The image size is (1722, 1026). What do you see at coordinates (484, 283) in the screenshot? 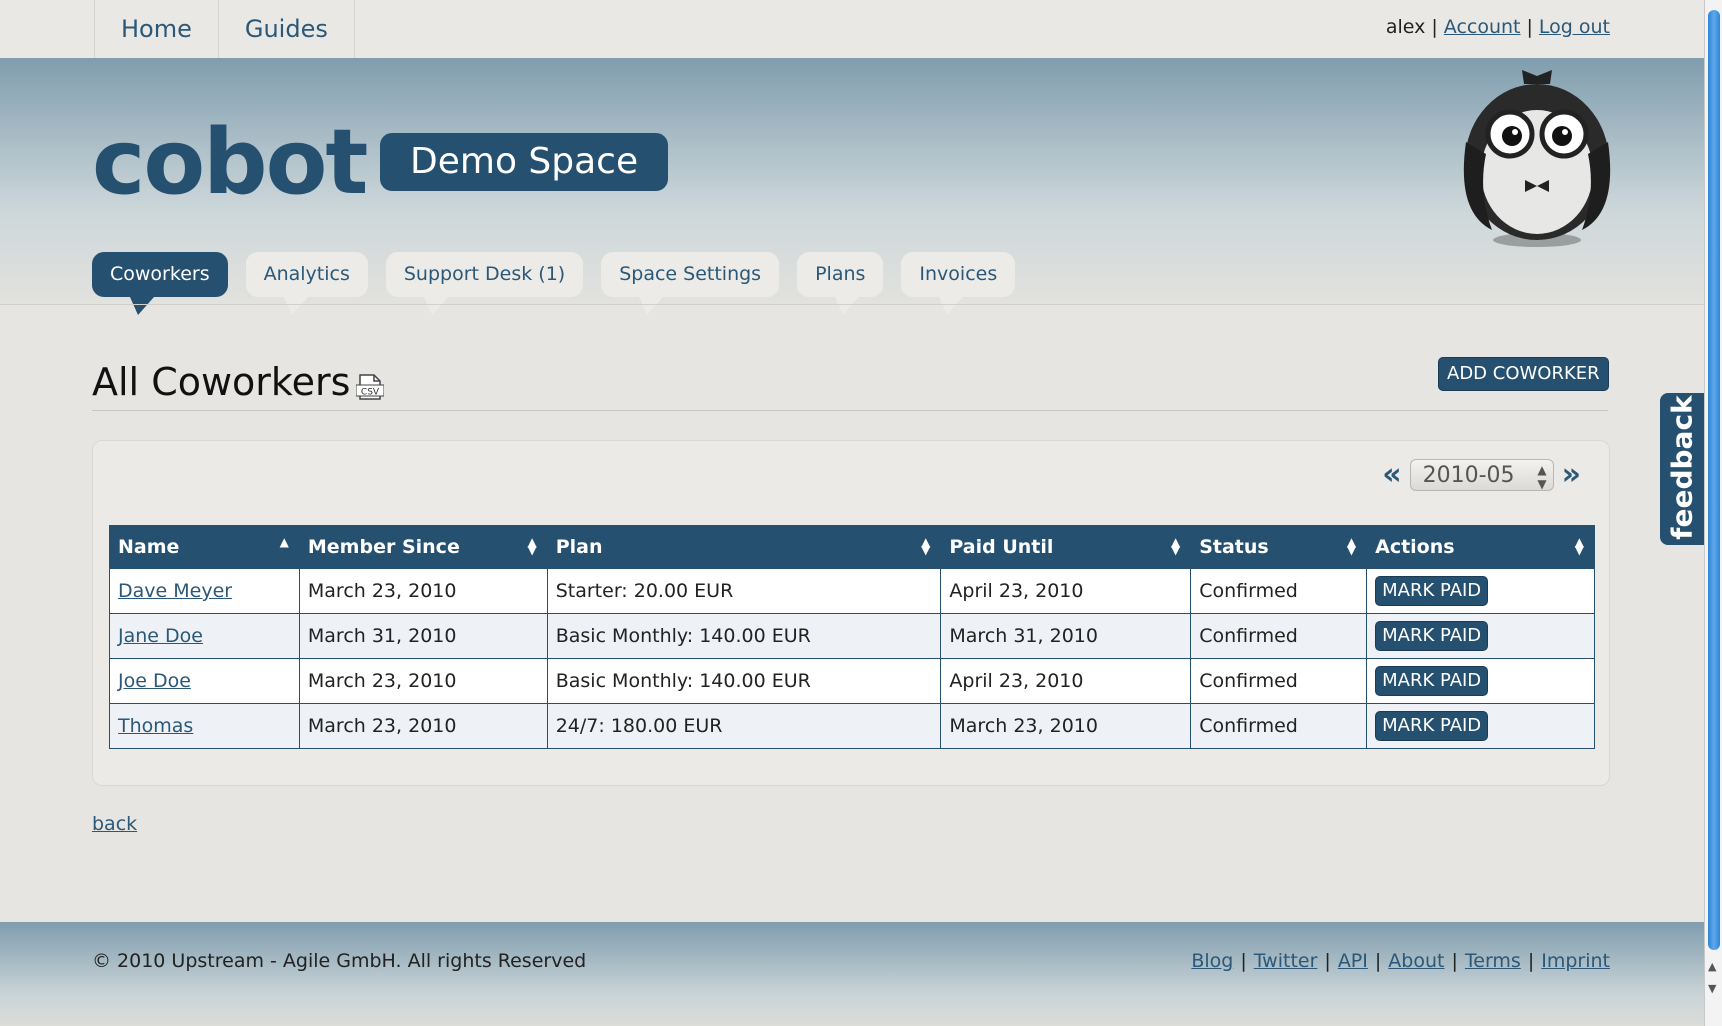
I see `tab-support-desk: Support Desk (1)` at bounding box center [484, 283].